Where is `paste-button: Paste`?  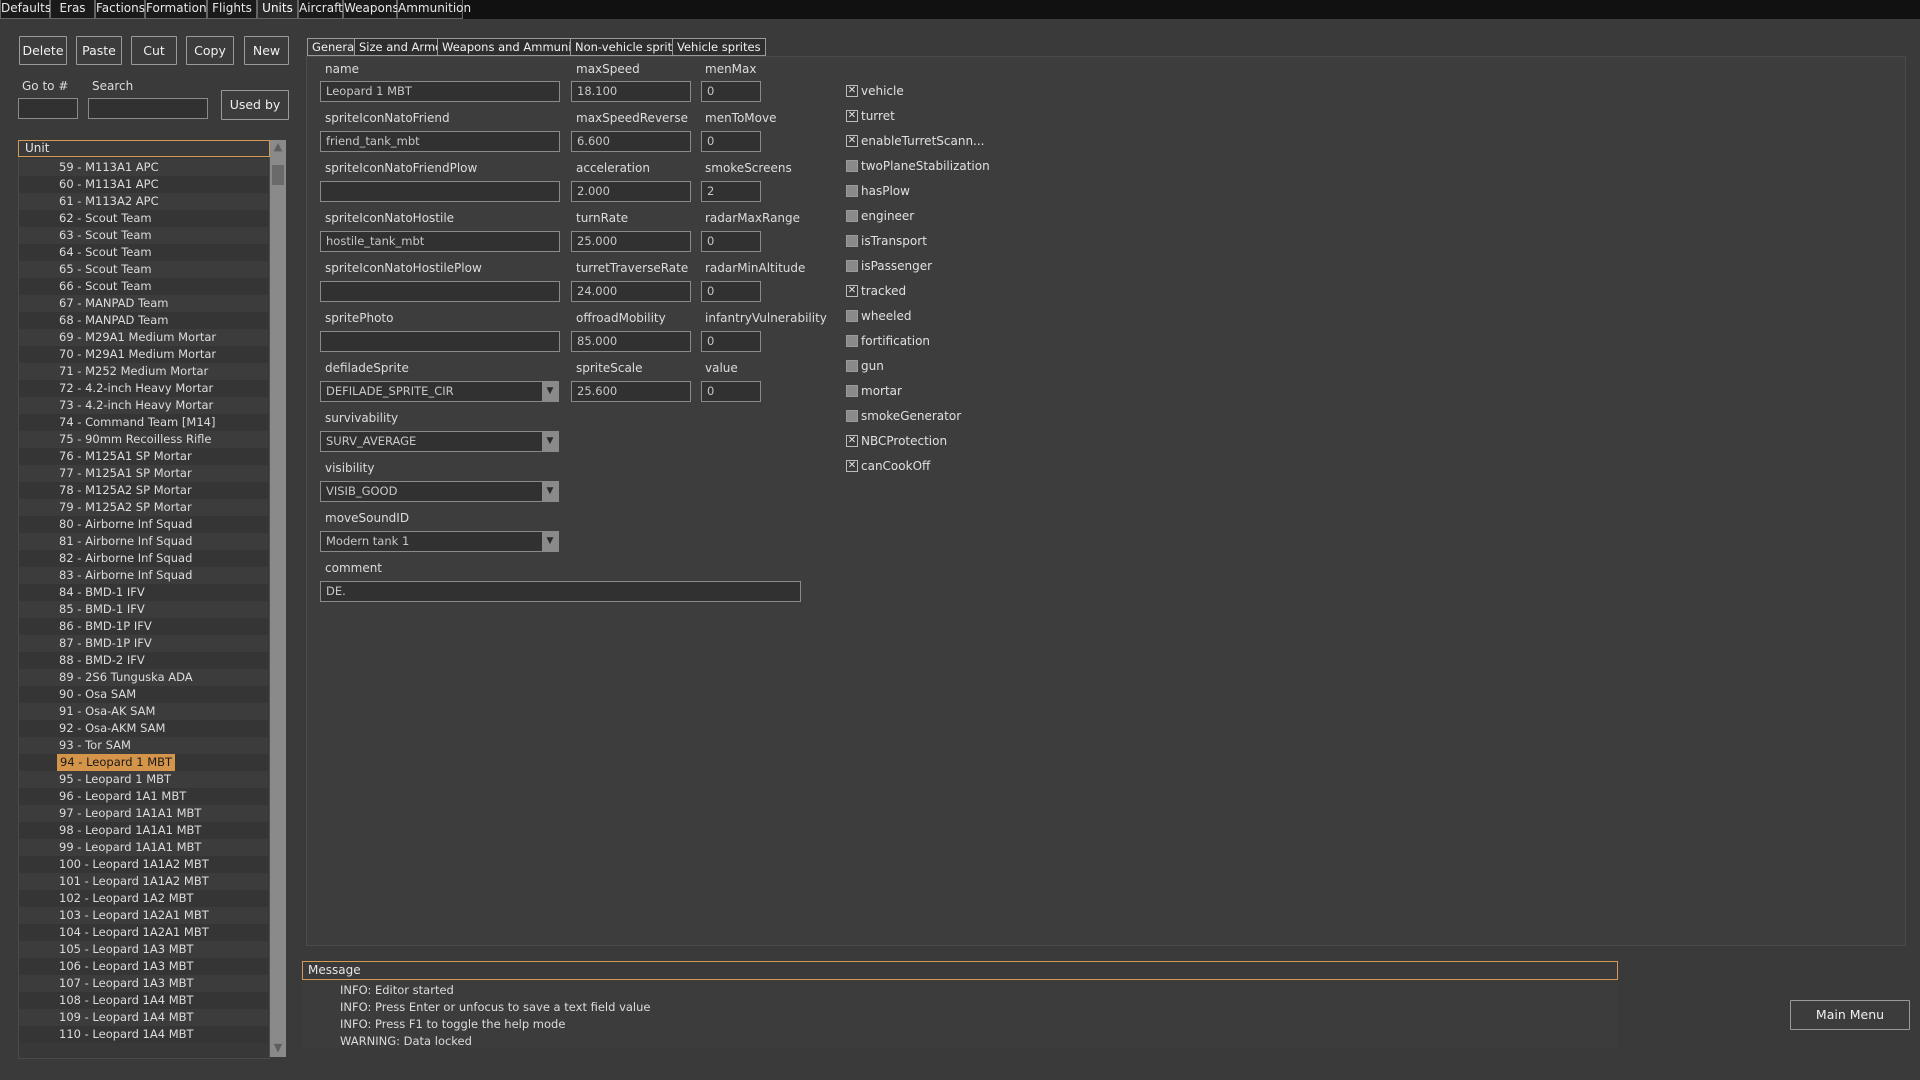
paste-button: Paste is located at coordinates (99, 50).